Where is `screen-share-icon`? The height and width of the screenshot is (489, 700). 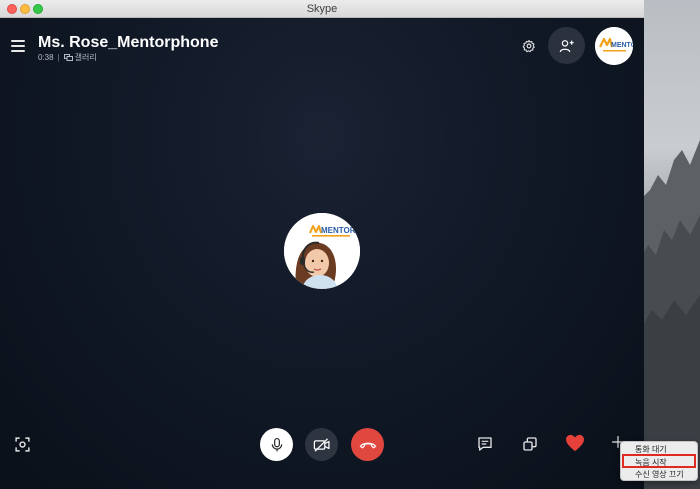 screen-share-icon is located at coordinates (22, 444).